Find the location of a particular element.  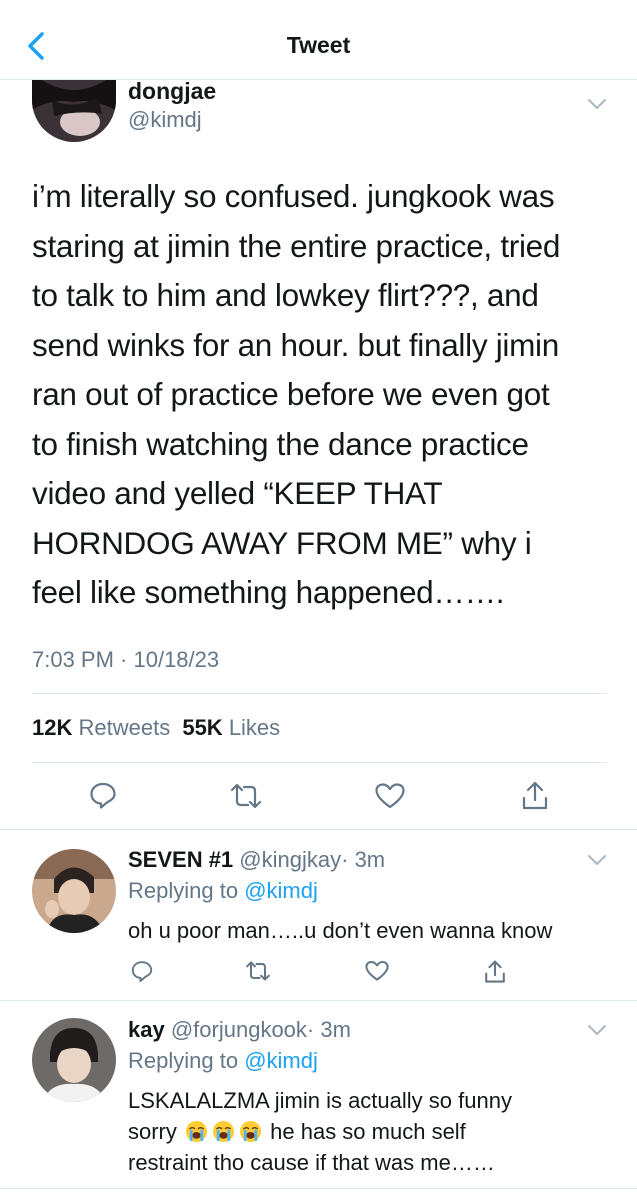

tweet-timestamp: 7:03 PM · 10/18/23 is located at coordinates (126, 659).